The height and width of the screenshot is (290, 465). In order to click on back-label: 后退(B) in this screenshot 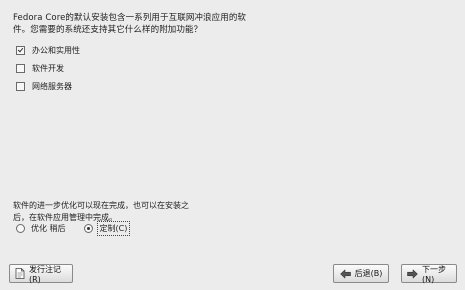, I will do `click(368, 273)`.